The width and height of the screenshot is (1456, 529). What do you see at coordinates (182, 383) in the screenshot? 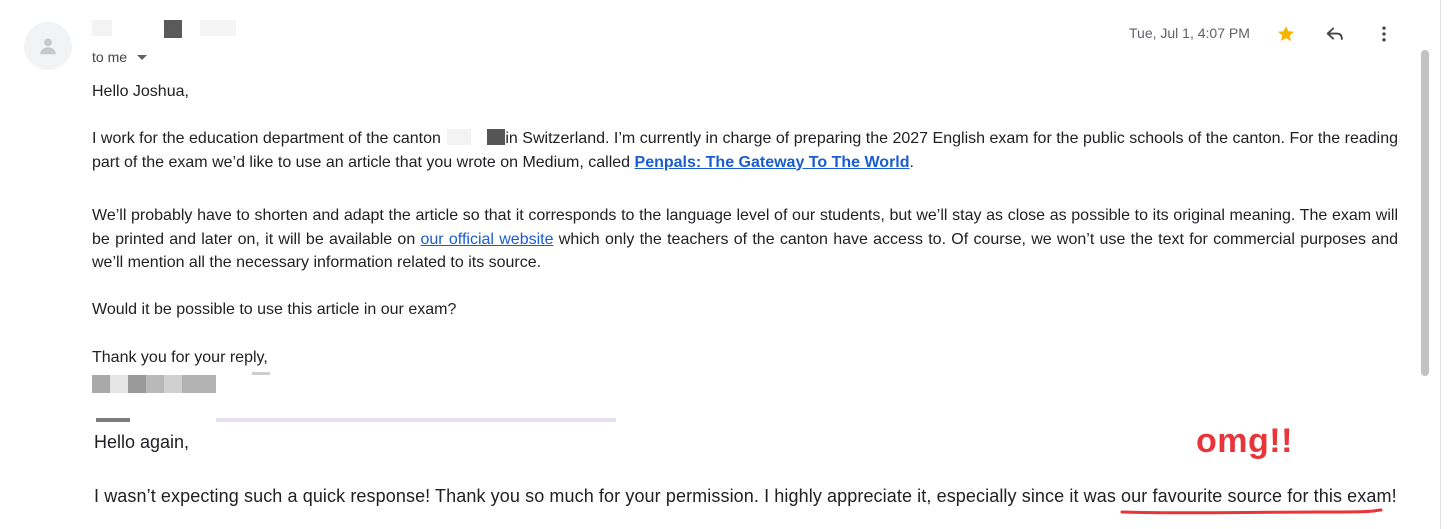
I see `redacted-signature` at bounding box center [182, 383].